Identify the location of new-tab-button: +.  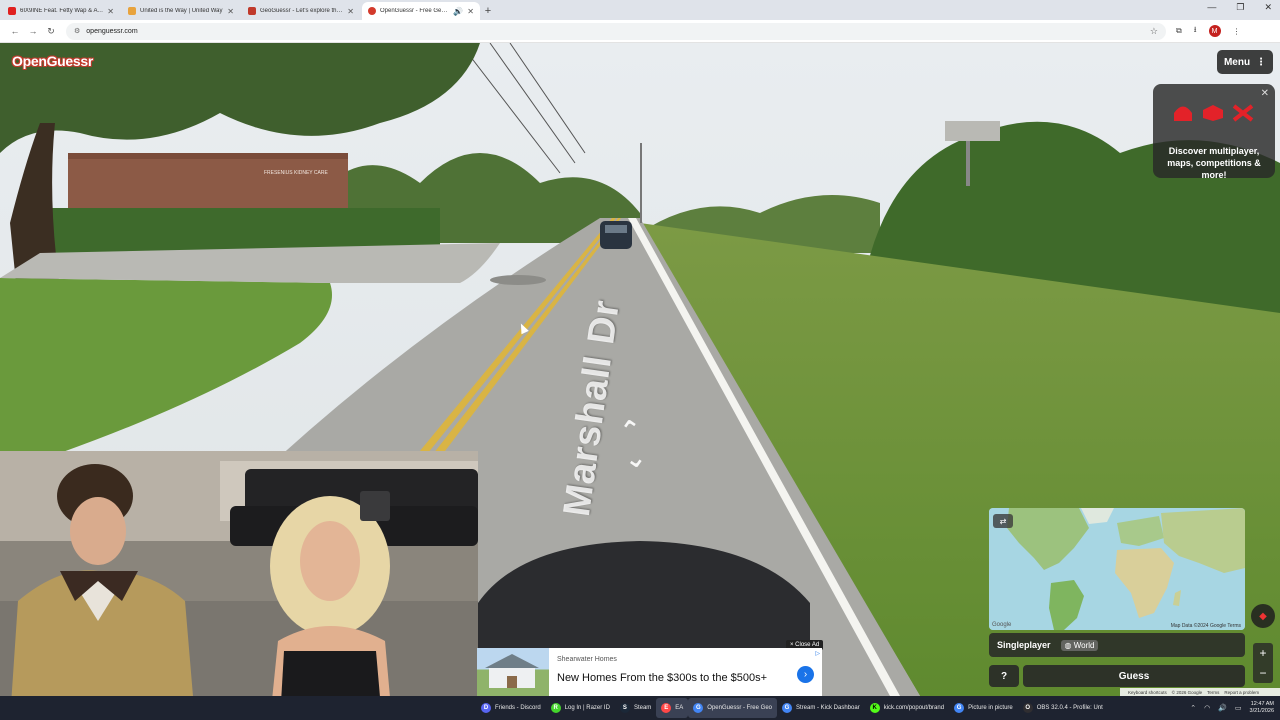
(488, 11).